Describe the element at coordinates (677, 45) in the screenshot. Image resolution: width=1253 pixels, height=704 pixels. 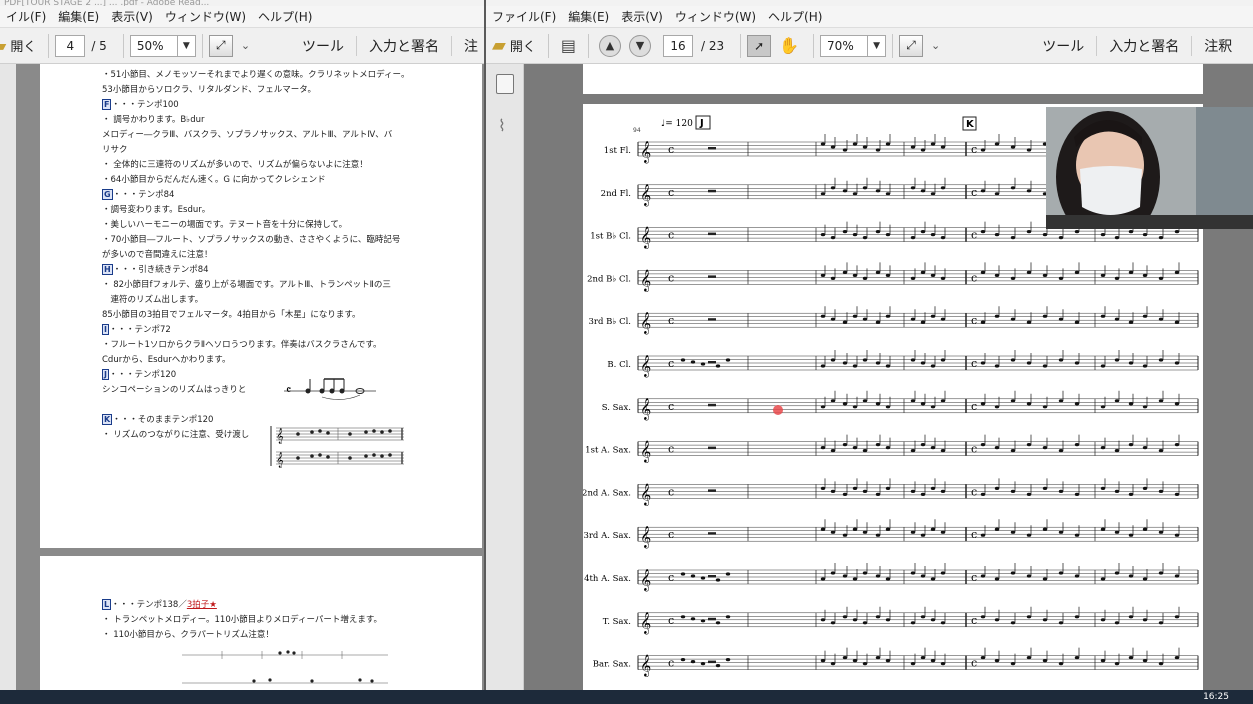
I see `page-number-input: 16` at that location.